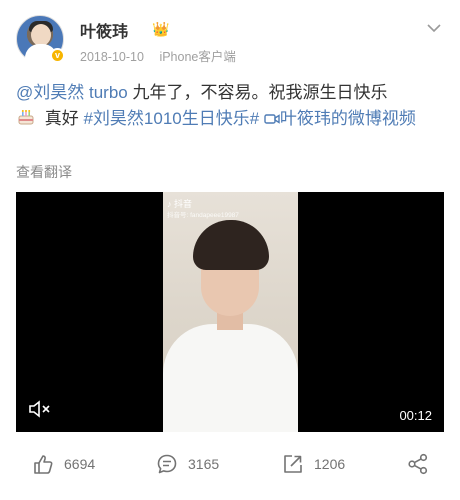  Describe the element at coordinates (348, 118) in the screenshot. I see `video-link: 叶筱玮的微博视频` at that location.